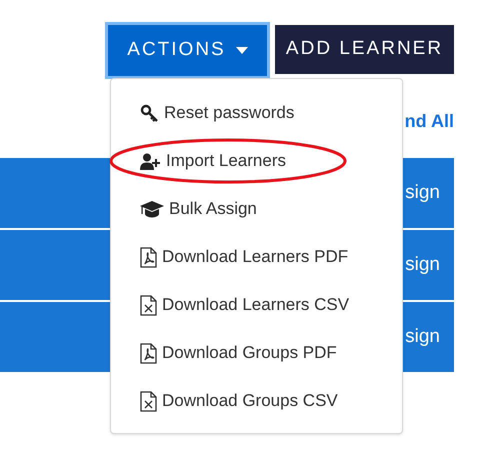  Describe the element at coordinates (149, 113) in the screenshot. I see `key-icon` at that location.